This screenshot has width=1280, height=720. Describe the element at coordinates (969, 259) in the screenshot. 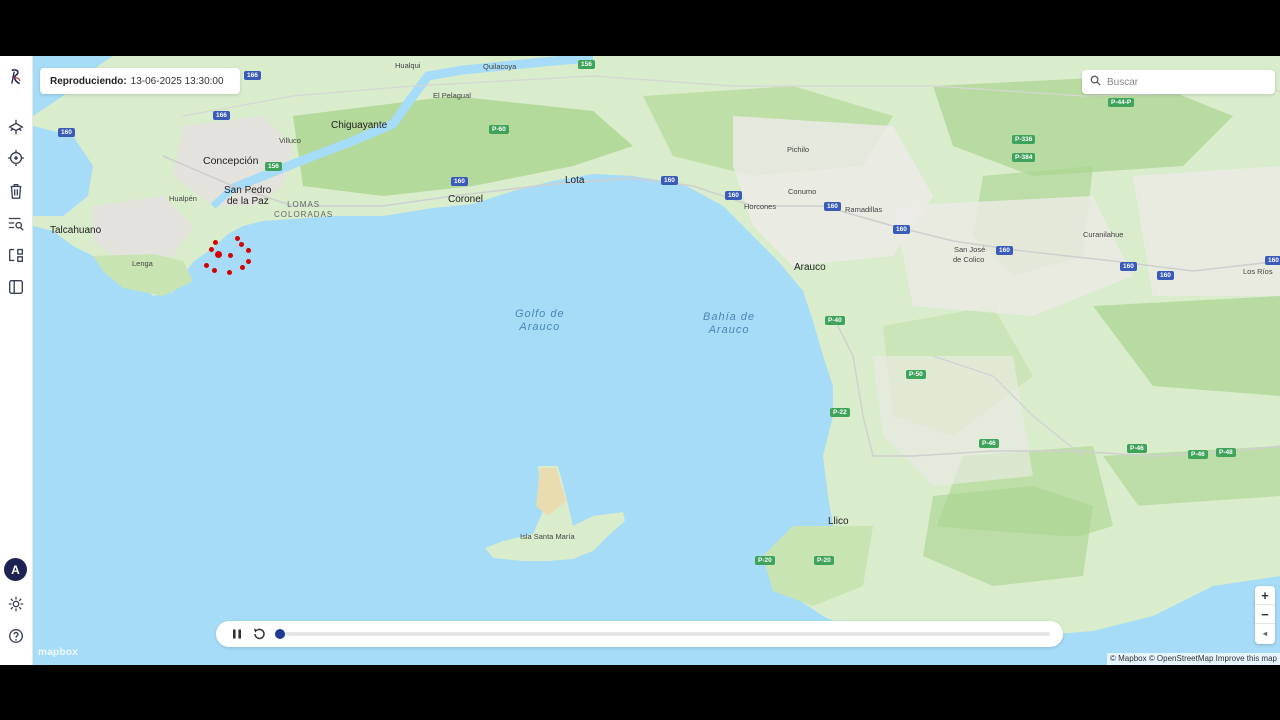

I see `place-label: de Colico` at that location.